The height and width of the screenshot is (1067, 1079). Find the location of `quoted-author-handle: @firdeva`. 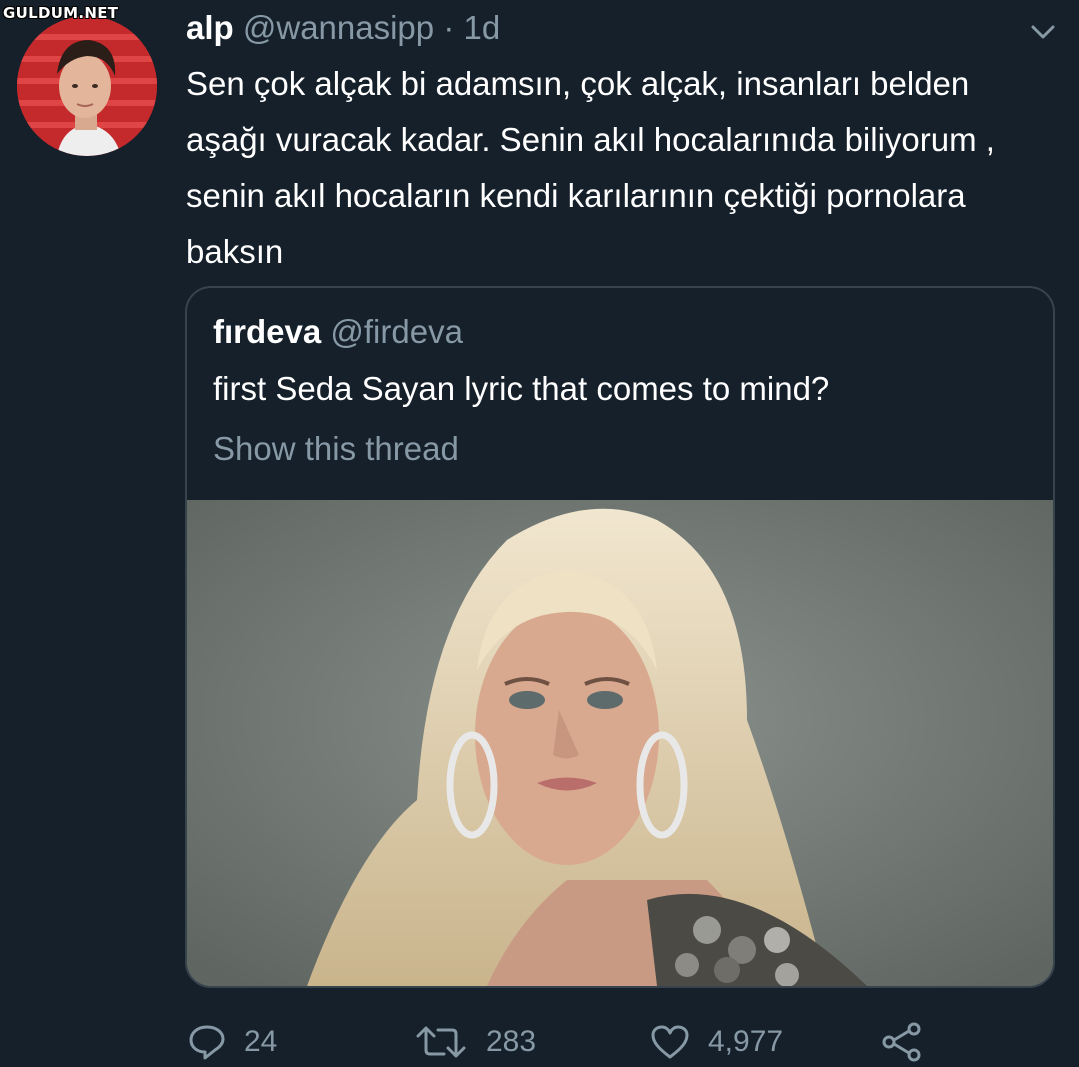

quoted-author-handle: @firdeva is located at coordinates (396, 331).